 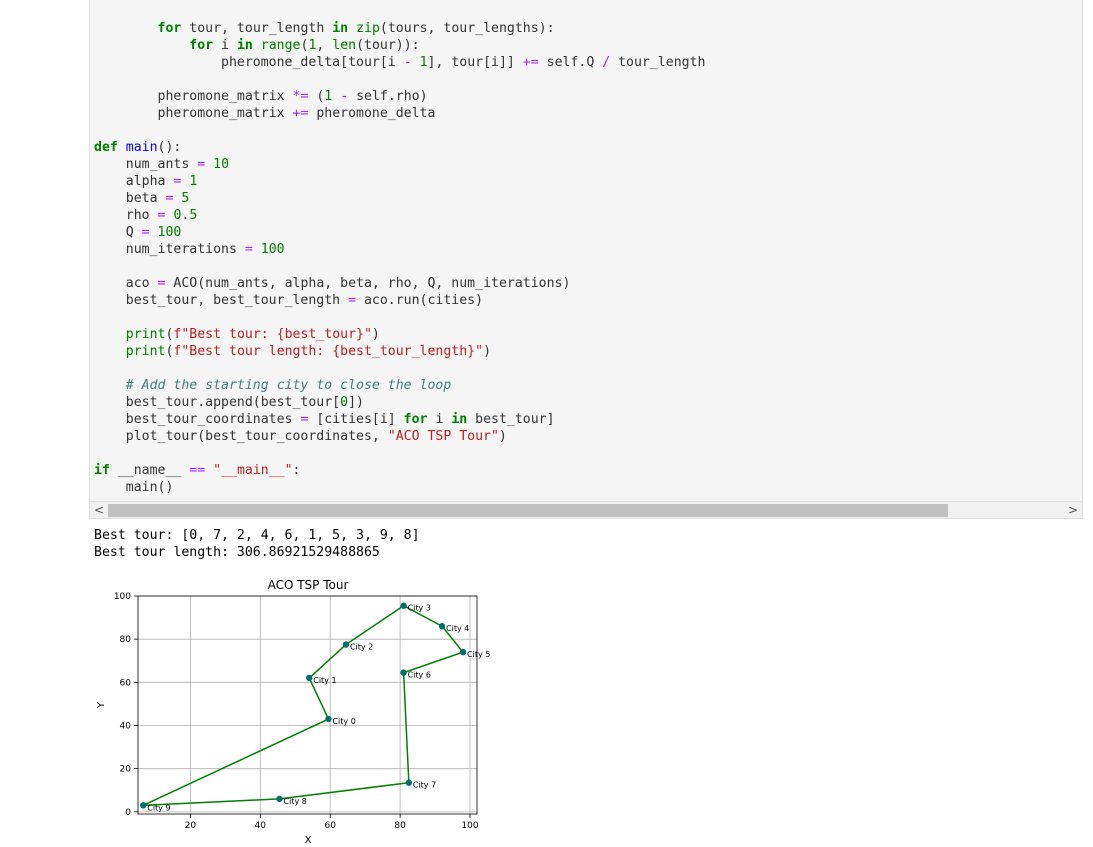 I want to click on code-line: rho = 0.5, so click(x=146, y=215).